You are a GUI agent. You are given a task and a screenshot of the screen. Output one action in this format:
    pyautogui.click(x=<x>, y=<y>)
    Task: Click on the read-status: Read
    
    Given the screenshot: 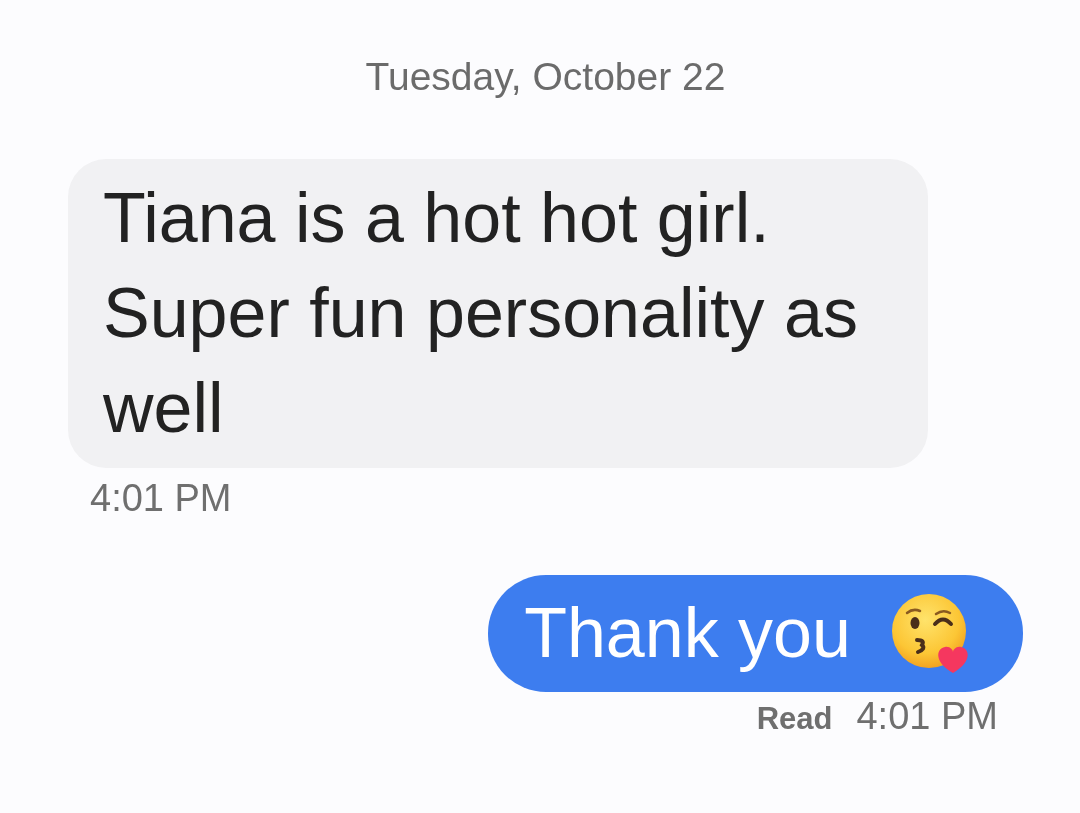 What is the action you would take?
    pyautogui.click(x=794, y=719)
    